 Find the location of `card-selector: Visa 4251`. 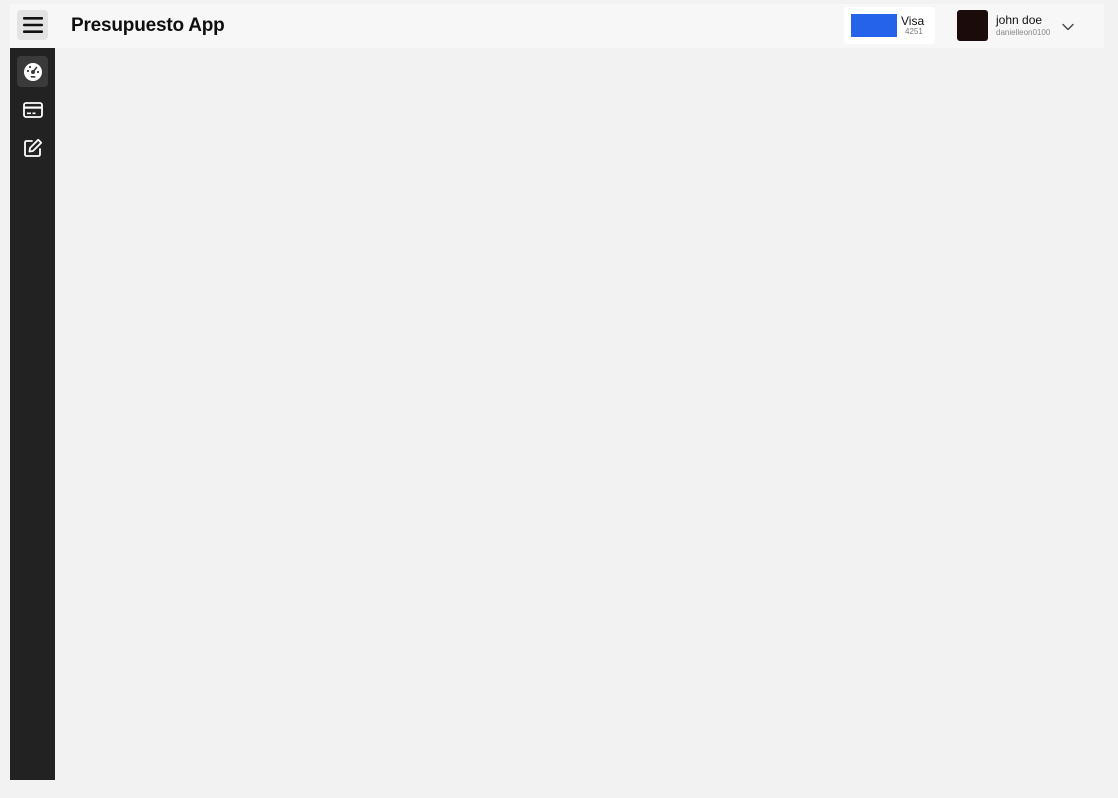

card-selector: Visa 4251 is located at coordinates (889, 25).